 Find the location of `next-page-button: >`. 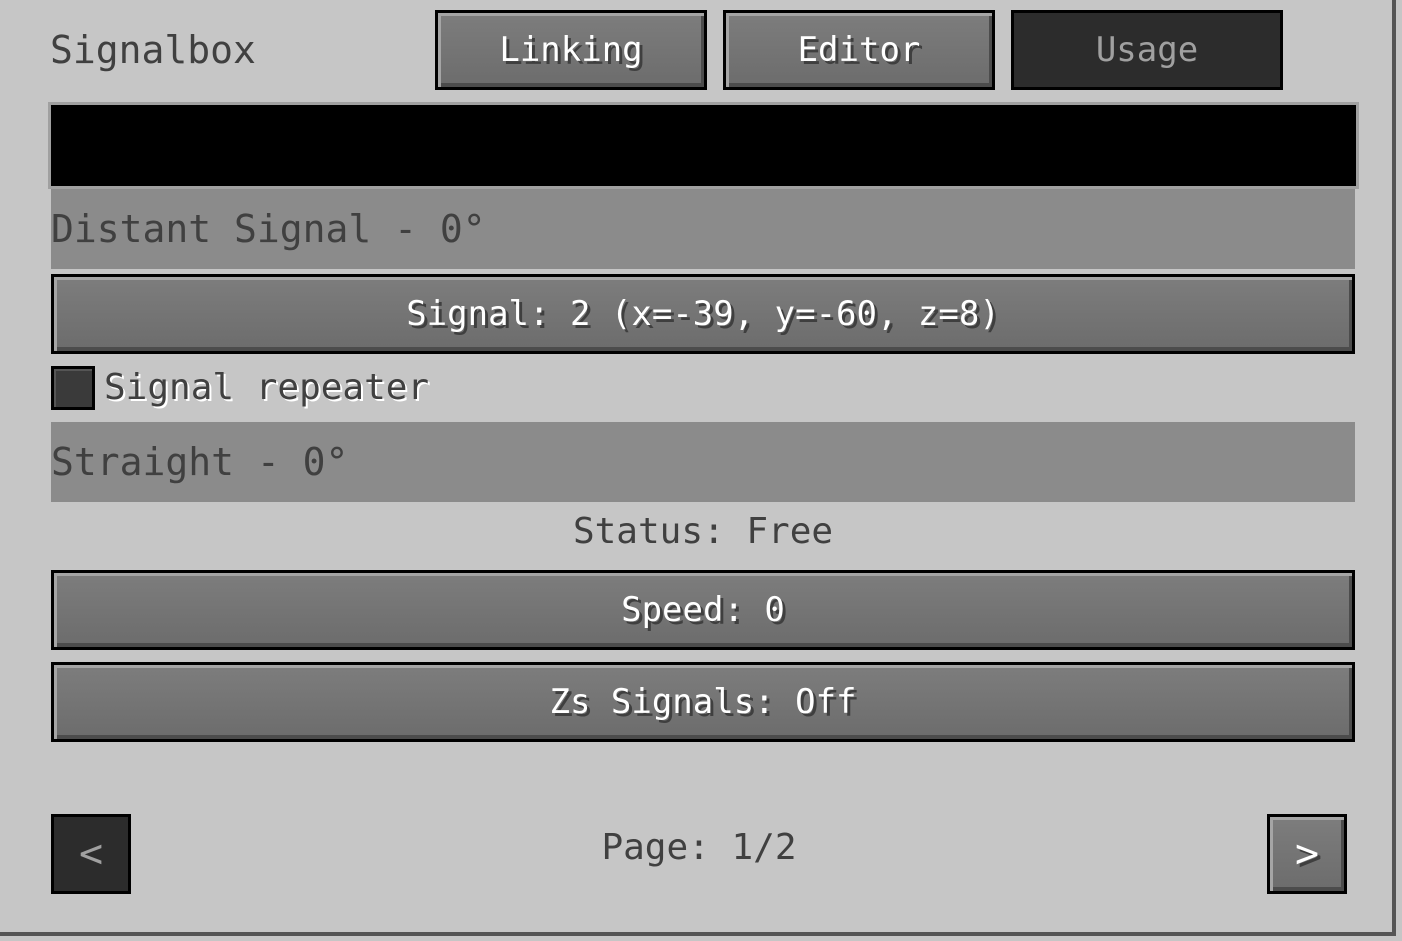

next-page-button: > is located at coordinates (1307, 854).